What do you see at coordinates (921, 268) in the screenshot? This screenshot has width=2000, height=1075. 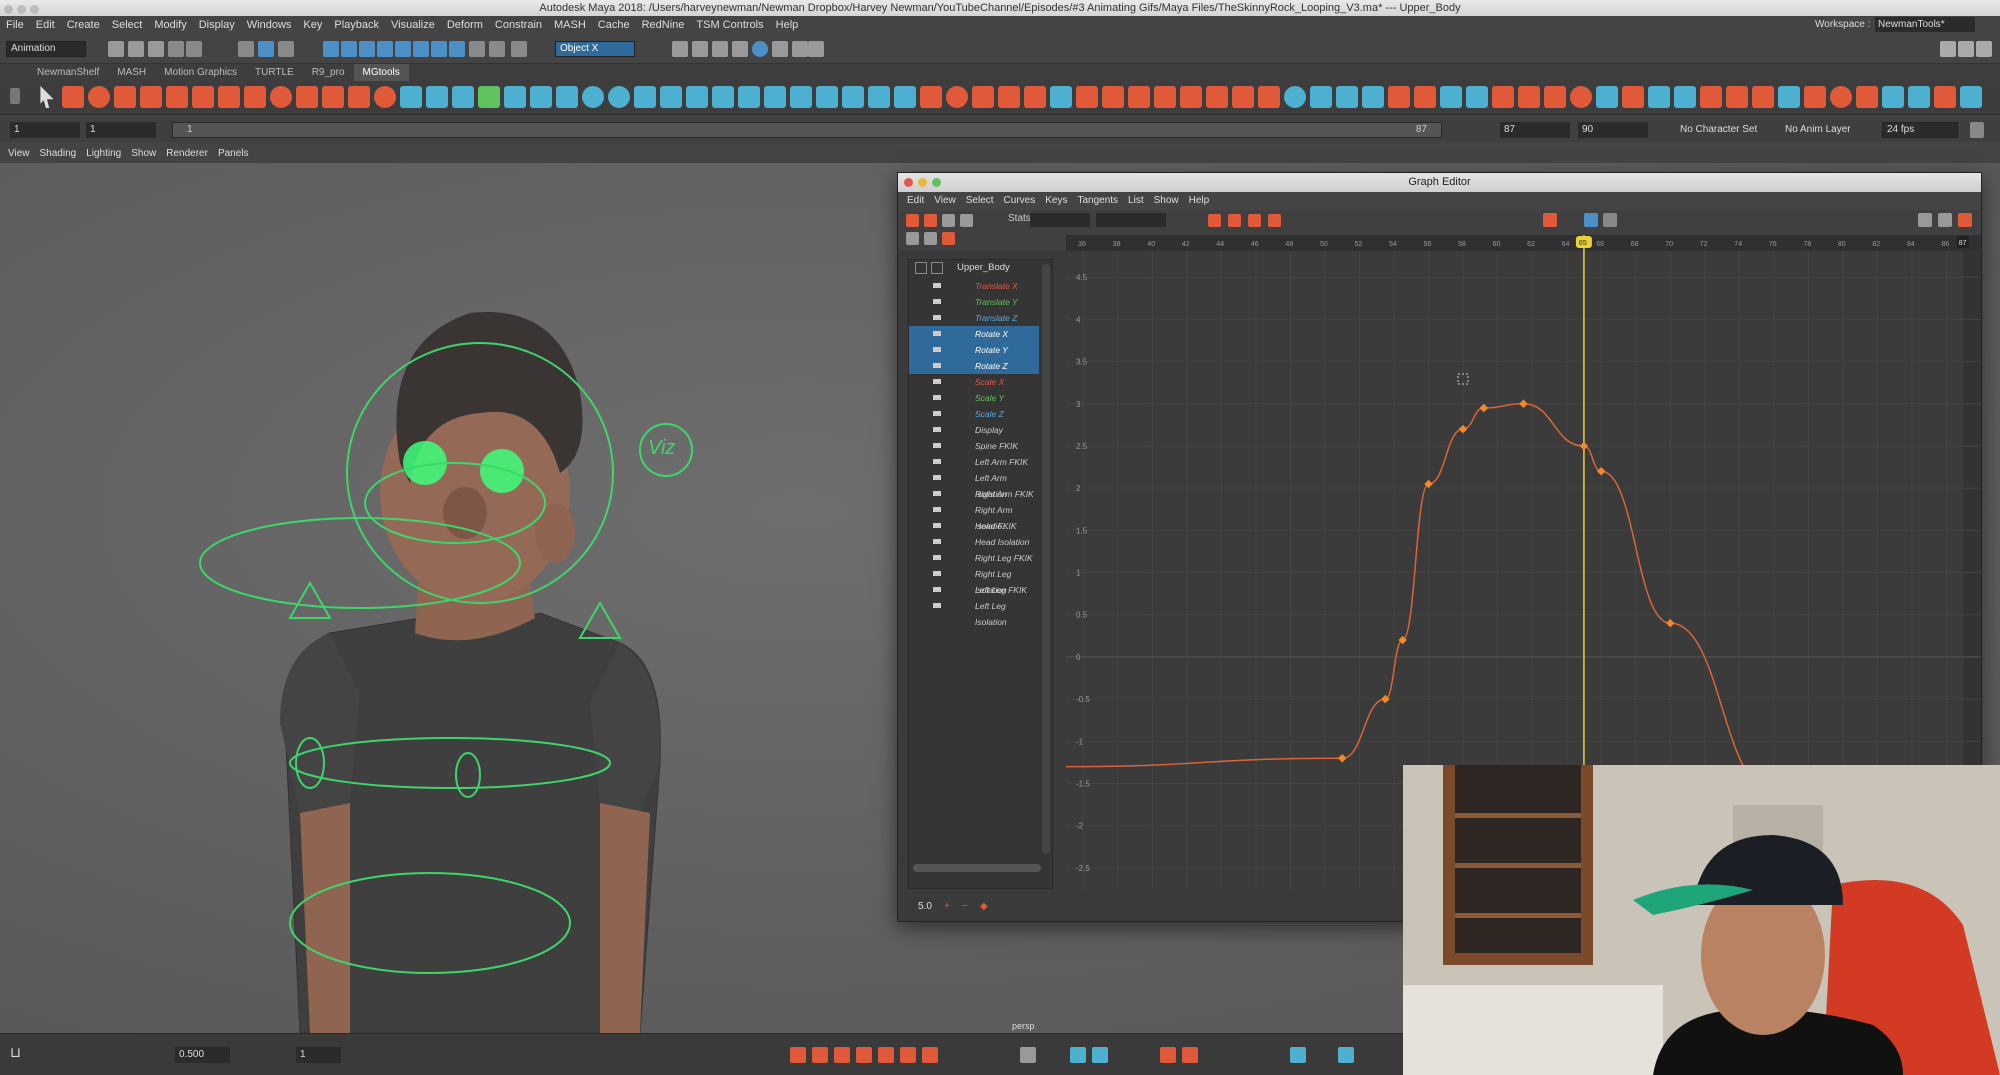 I see `outliner-collapse-icon` at bounding box center [921, 268].